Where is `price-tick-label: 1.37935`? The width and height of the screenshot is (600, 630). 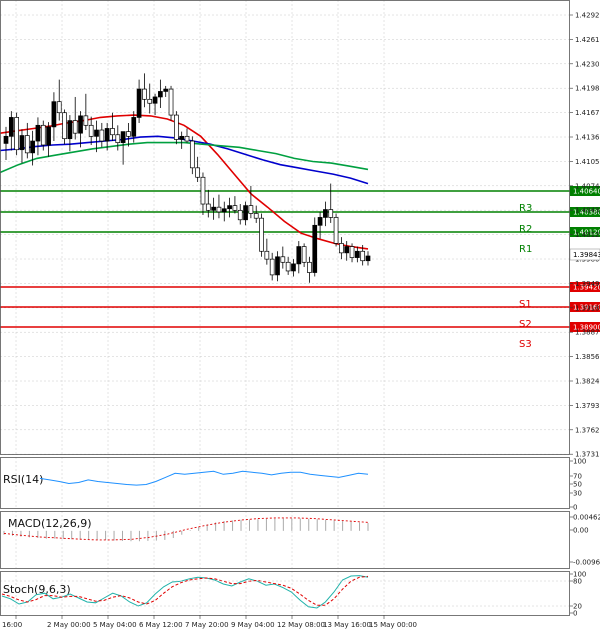
price-tick-label: 1.37935 is located at coordinates (587, 406).